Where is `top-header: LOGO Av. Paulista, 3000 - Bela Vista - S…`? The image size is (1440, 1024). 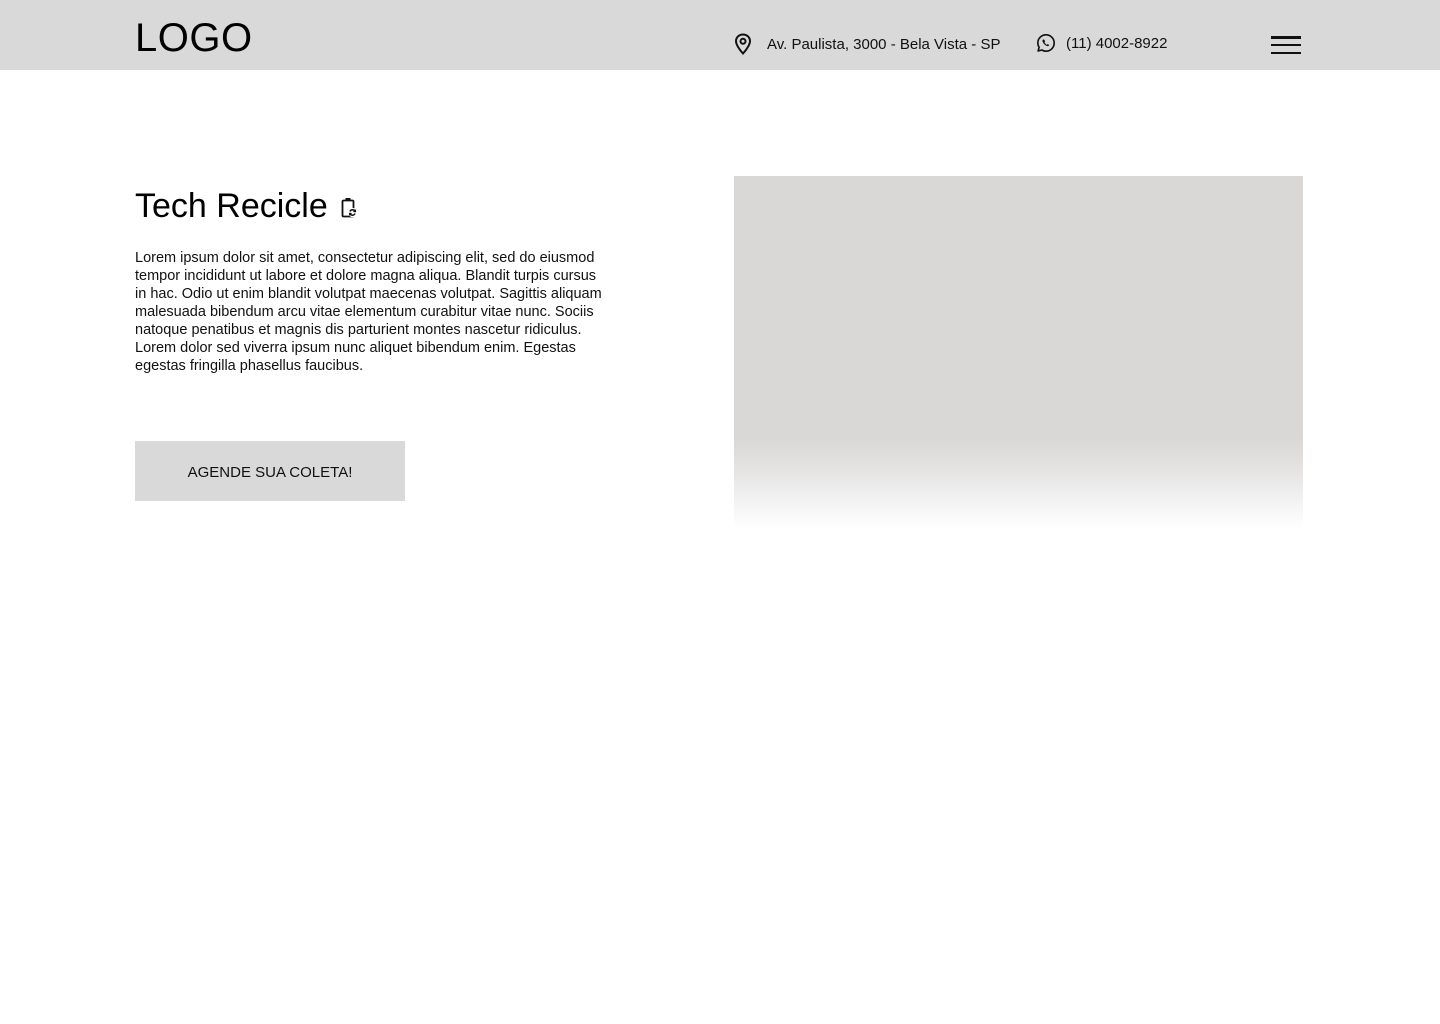
top-header: LOGO Av. Paulista, 3000 - Bela Vista - S… is located at coordinates (720, 35).